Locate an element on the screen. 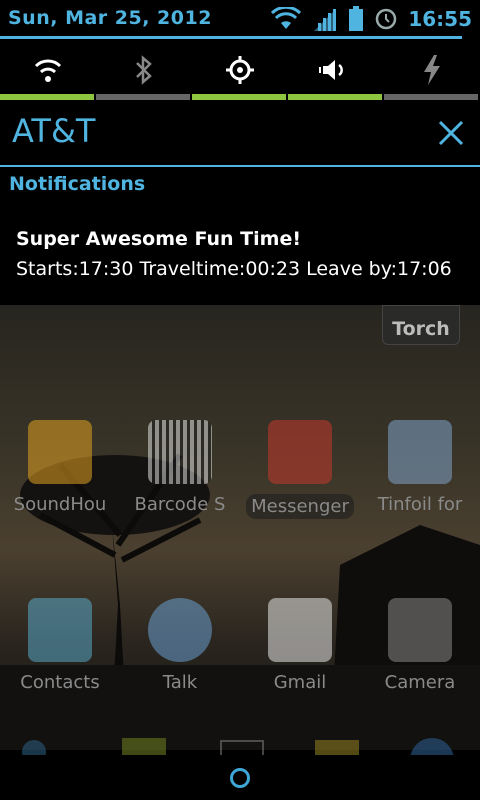  app-messenger: Messenger is located at coordinates (300, 469).